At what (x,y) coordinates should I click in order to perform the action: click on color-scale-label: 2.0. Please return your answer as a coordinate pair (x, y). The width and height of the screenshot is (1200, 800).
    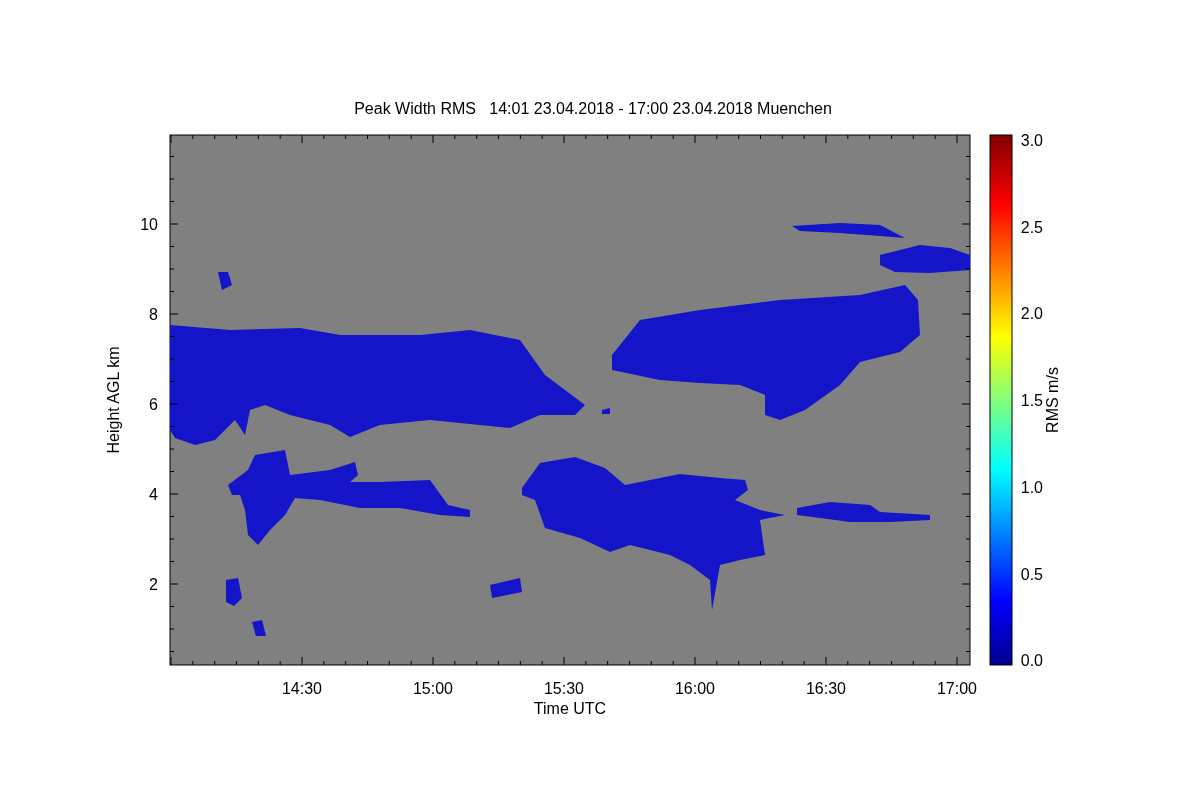
    Looking at the image, I should click on (1031, 314).